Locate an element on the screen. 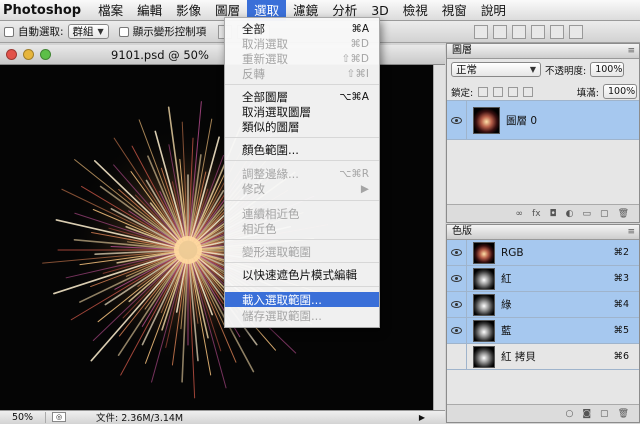  channel-shortcut: ⌘2 is located at coordinates (621, 252).